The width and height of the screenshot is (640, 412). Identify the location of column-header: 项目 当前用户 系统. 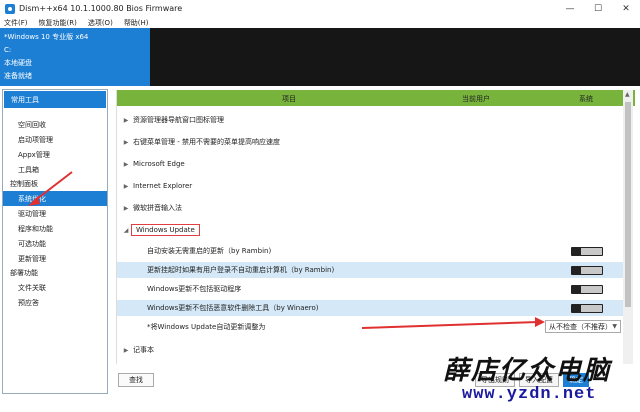
(376, 98).